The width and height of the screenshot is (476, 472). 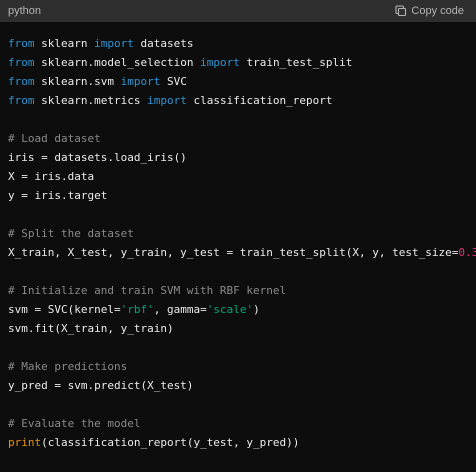 What do you see at coordinates (242, 385) in the screenshot?
I see `code-line: y_pred = svm.predict(X_test)` at bounding box center [242, 385].